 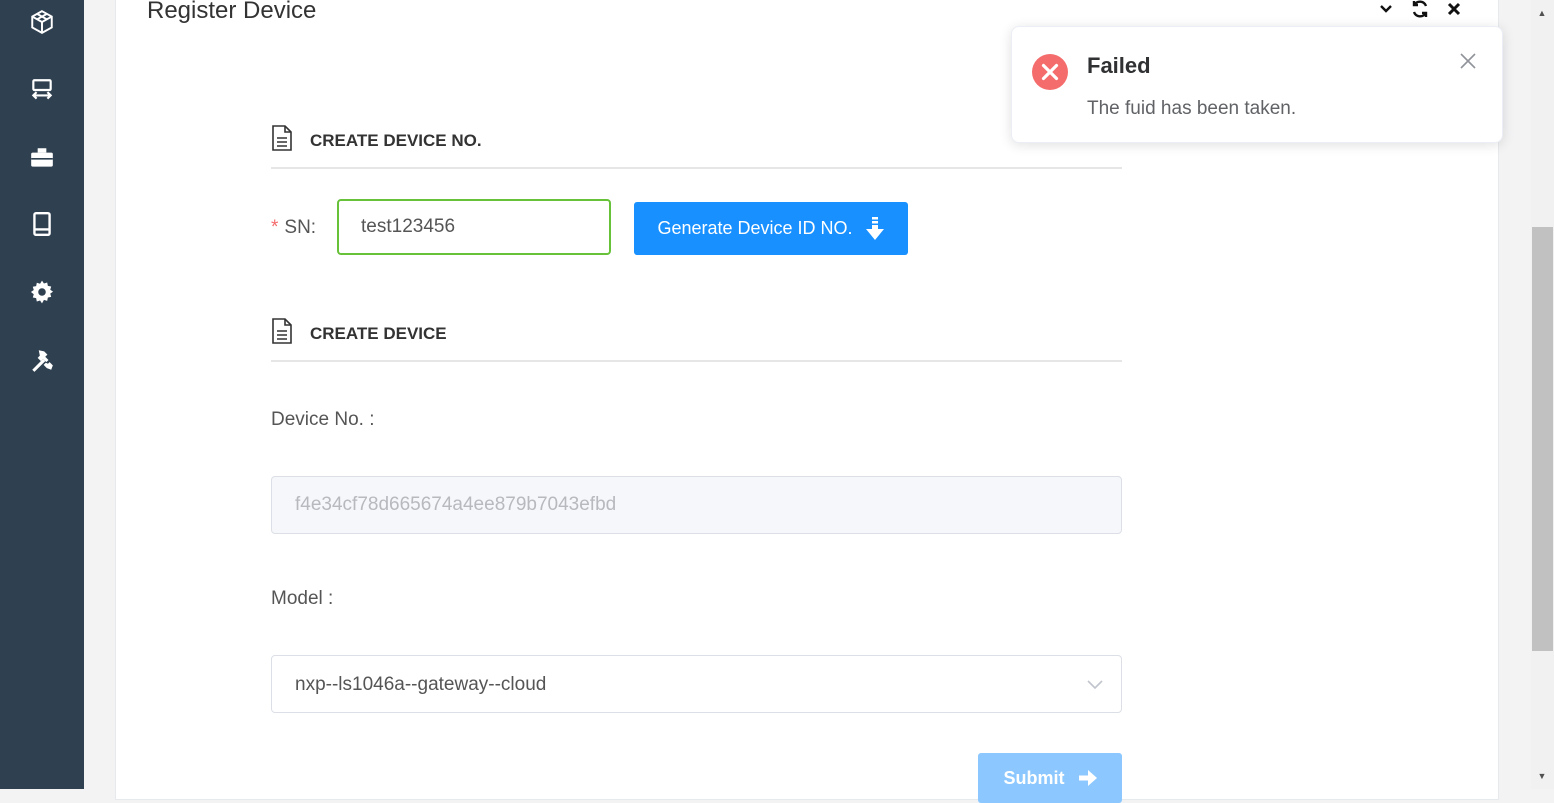 I want to click on generate-device-id-button: Generate Device ID NO., so click(x=771, y=228).